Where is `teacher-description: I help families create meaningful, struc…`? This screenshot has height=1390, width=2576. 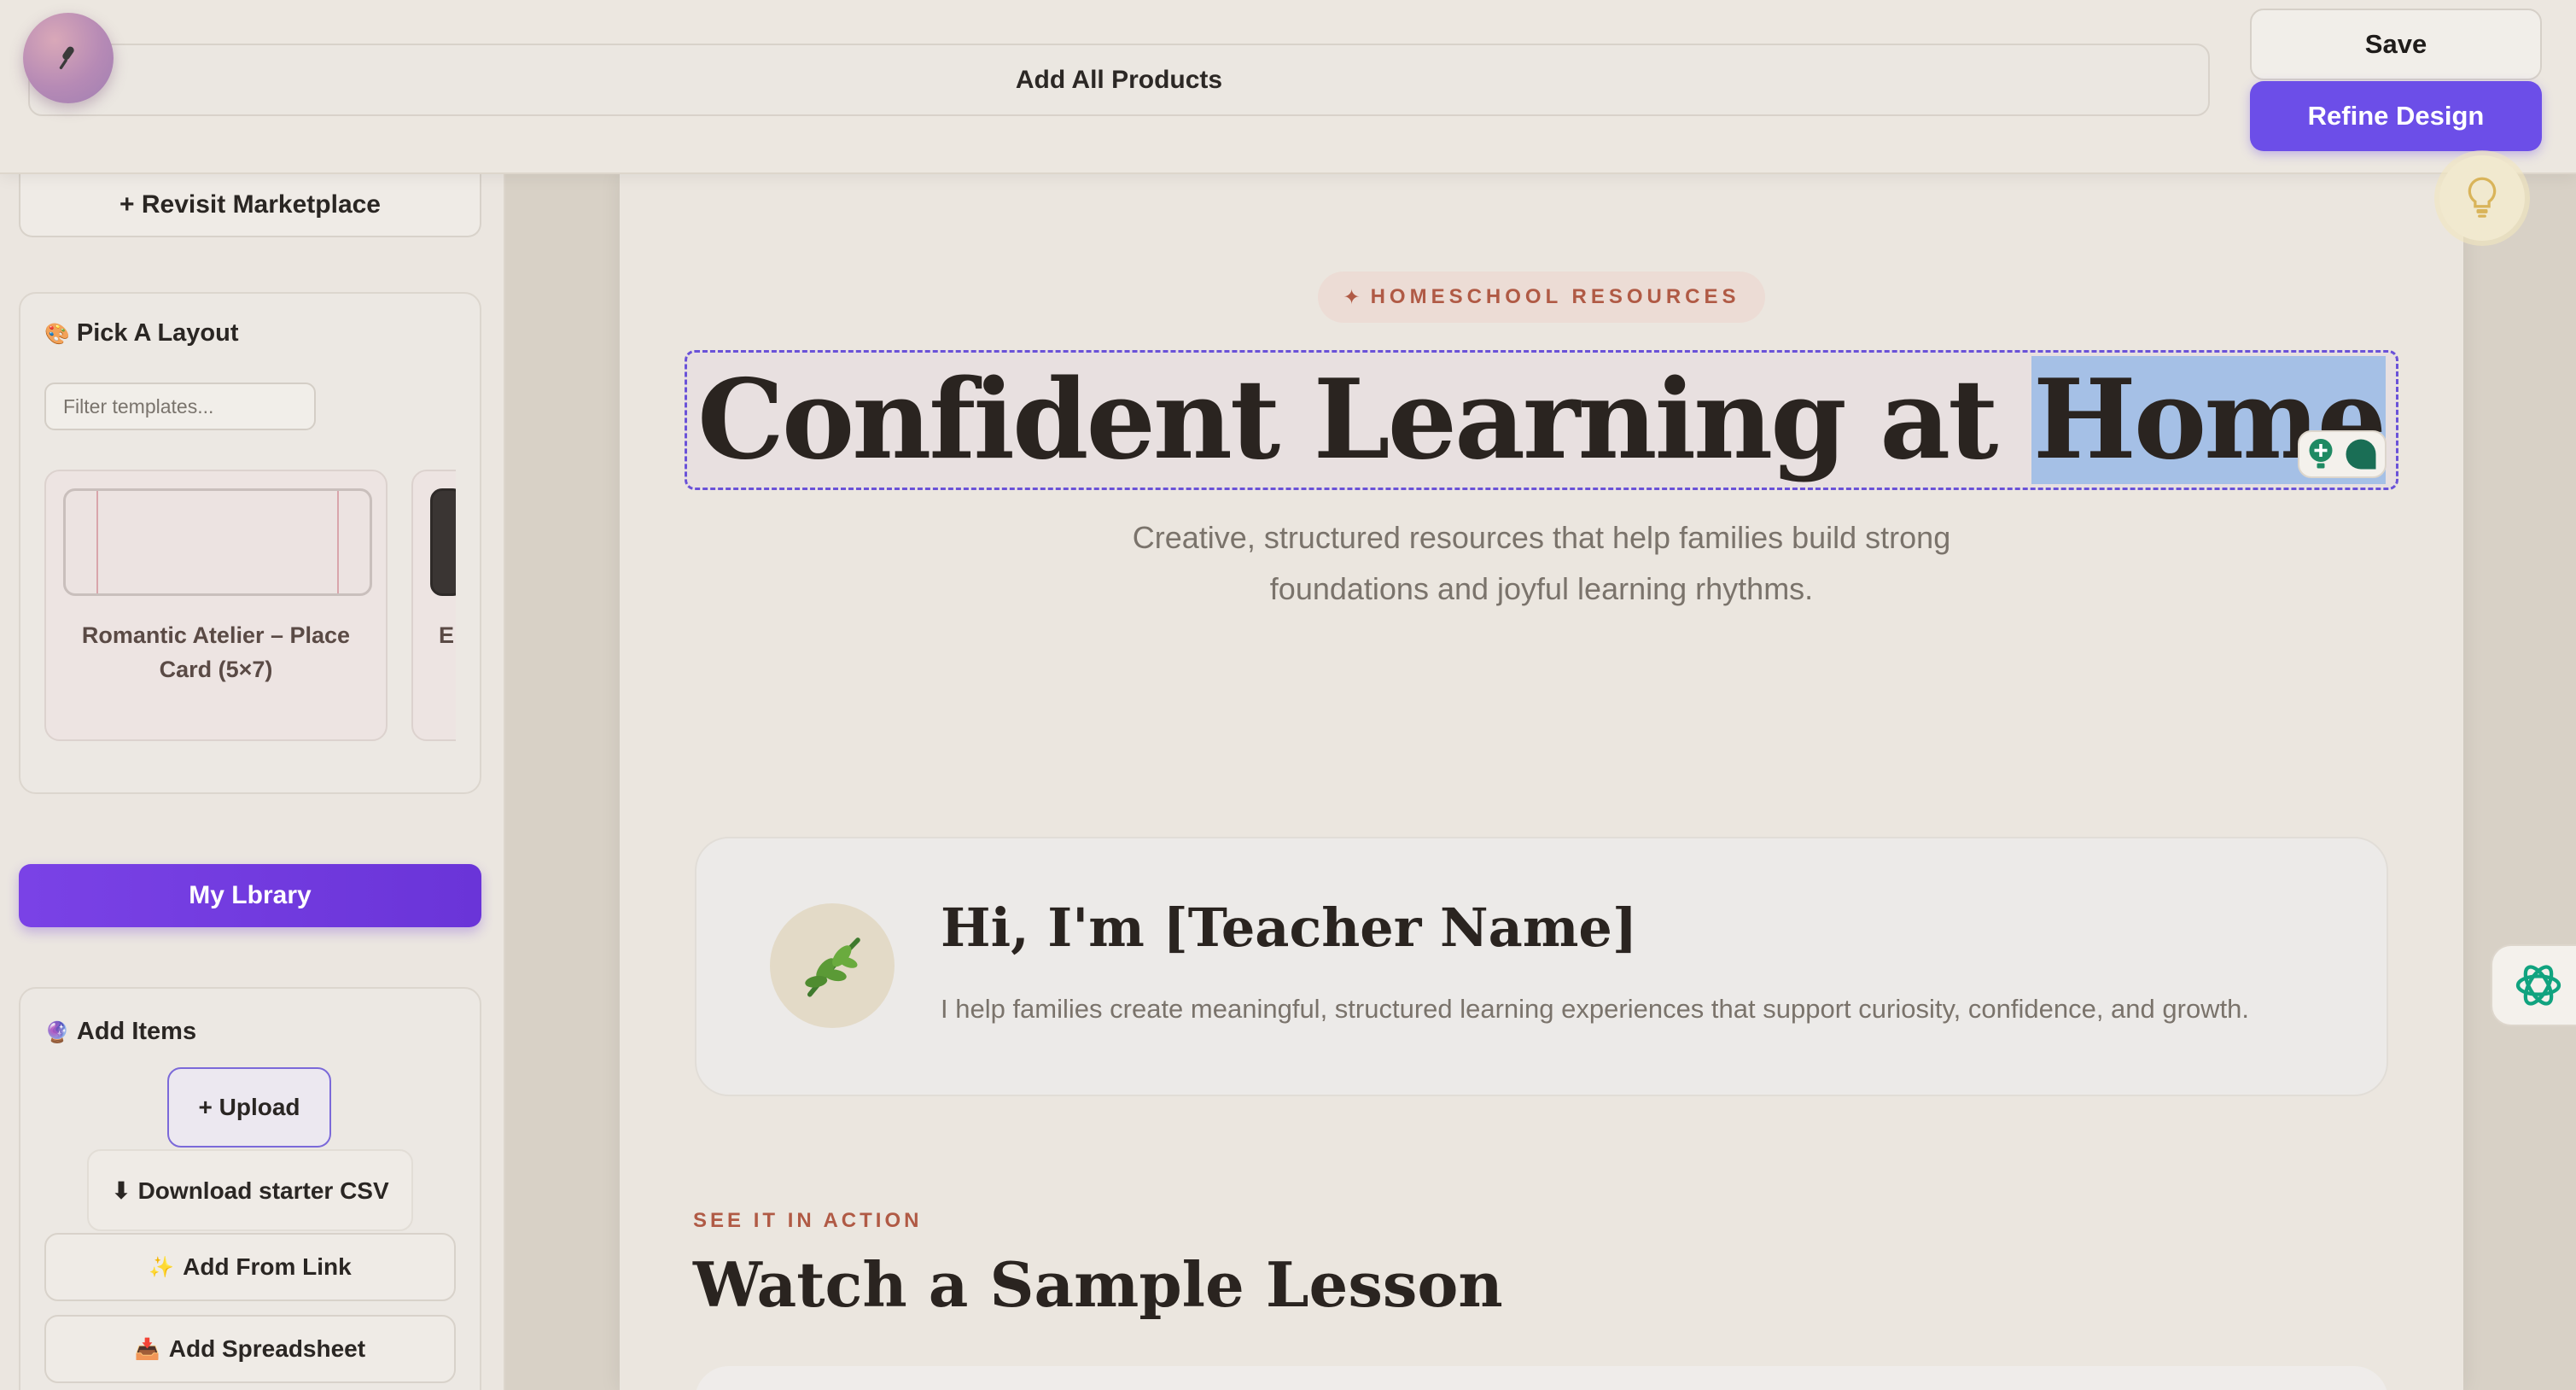
teacher-description: I help families create meaningful, struc… is located at coordinates (1595, 1009).